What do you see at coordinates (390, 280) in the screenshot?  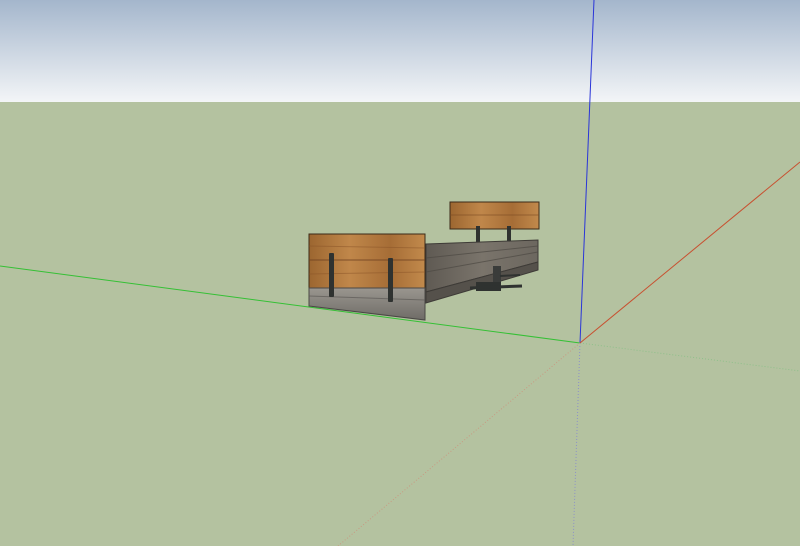 I see `front-bracket-right` at bounding box center [390, 280].